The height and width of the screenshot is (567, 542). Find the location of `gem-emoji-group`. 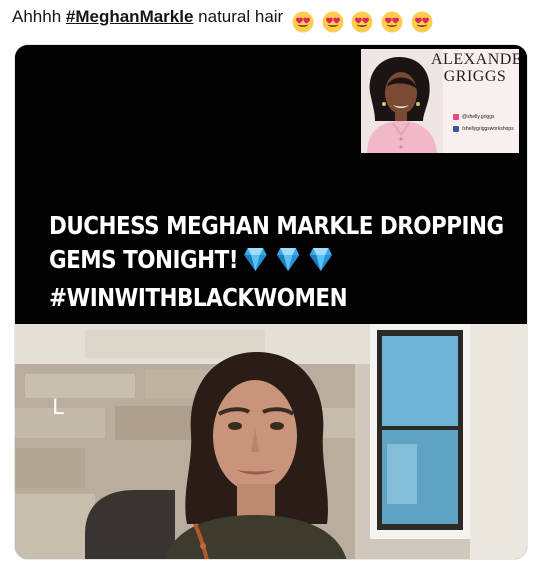

gem-emoji-group is located at coordinates (288, 263).